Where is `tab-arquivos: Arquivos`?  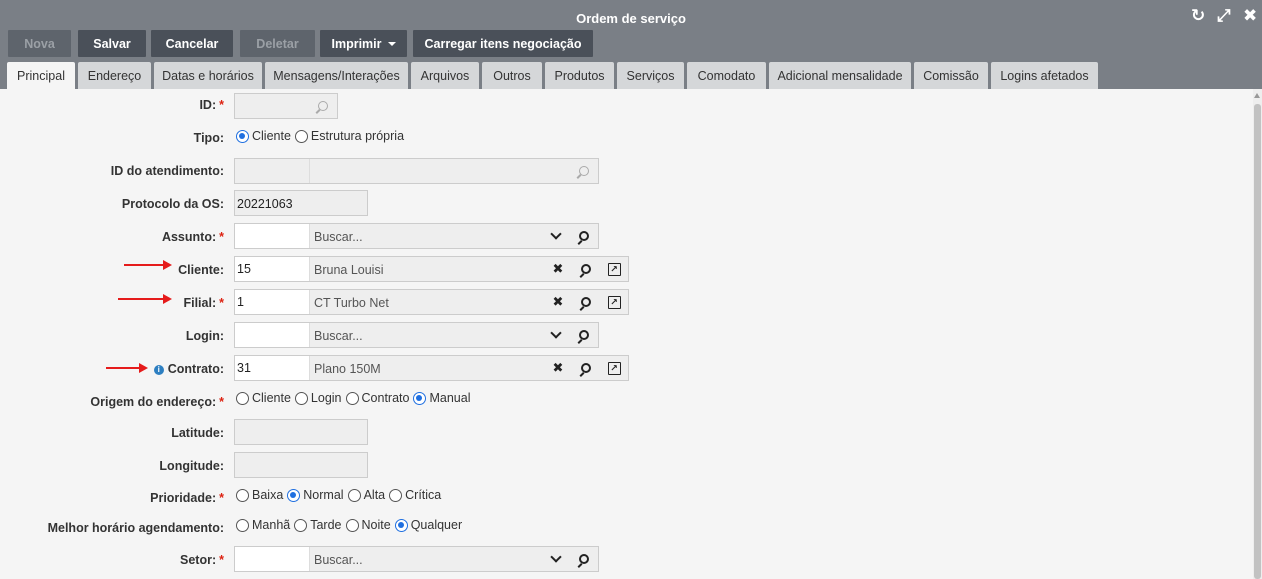 tab-arquivos: Arquivos is located at coordinates (445, 75).